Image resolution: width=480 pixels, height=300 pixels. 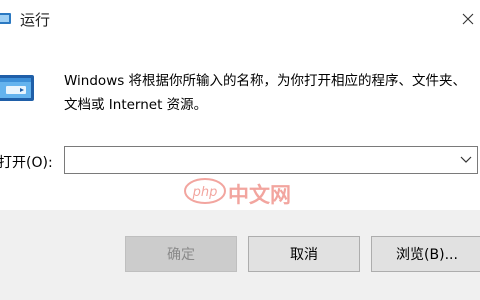 I want to click on title-bar: 运行, so click(x=240, y=19).